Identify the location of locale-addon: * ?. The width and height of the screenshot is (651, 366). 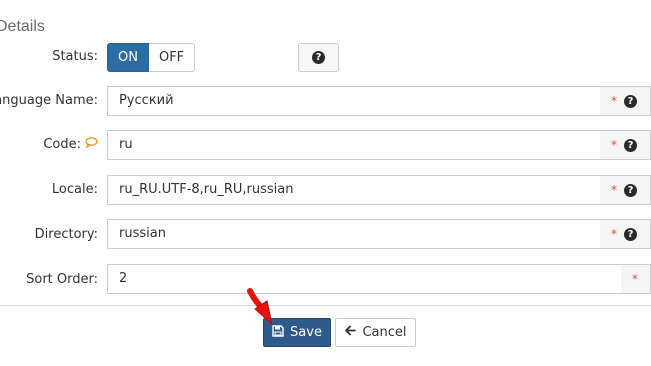
(625, 190).